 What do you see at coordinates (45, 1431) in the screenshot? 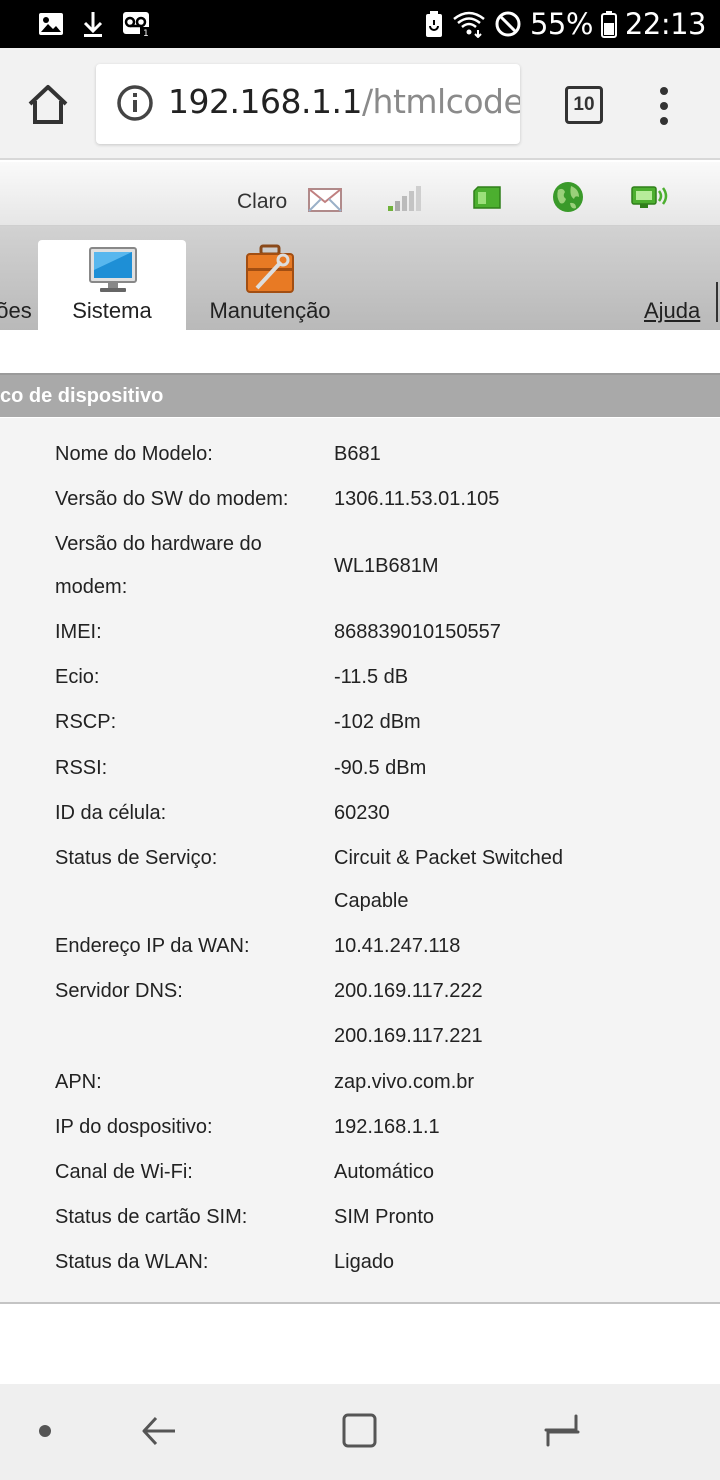
I see `dot-icon` at bounding box center [45, 1431].